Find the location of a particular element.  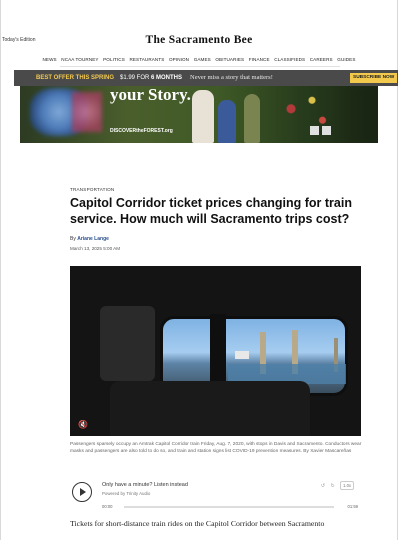

audio-time-end: 01:59 is located at coordinates (352, 506).